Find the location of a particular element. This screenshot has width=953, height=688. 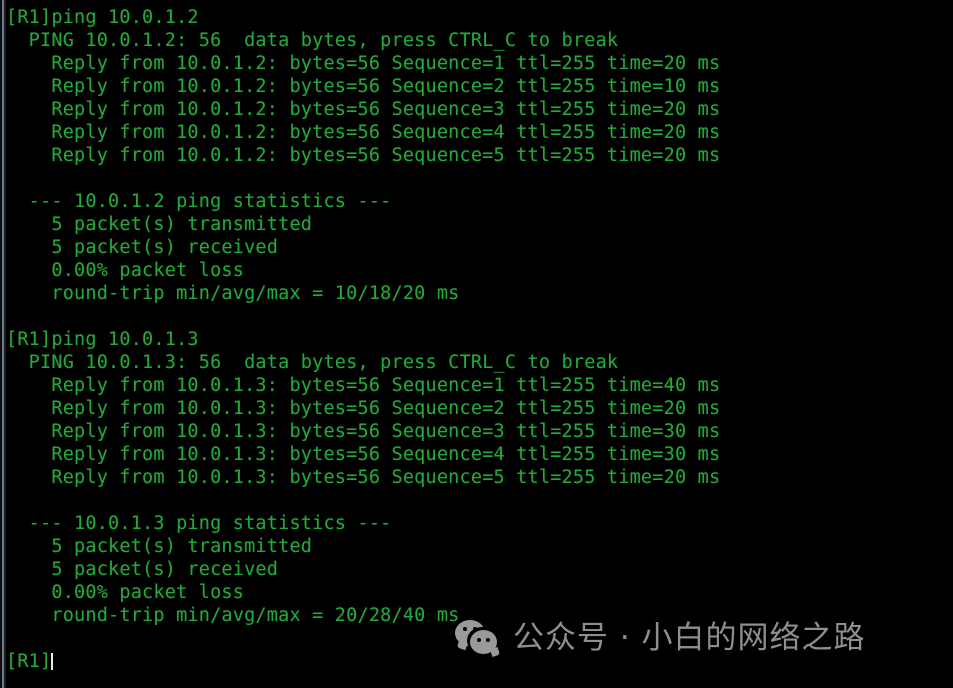

command-prompt-line: [R1] is located at coordinates (479, 661).